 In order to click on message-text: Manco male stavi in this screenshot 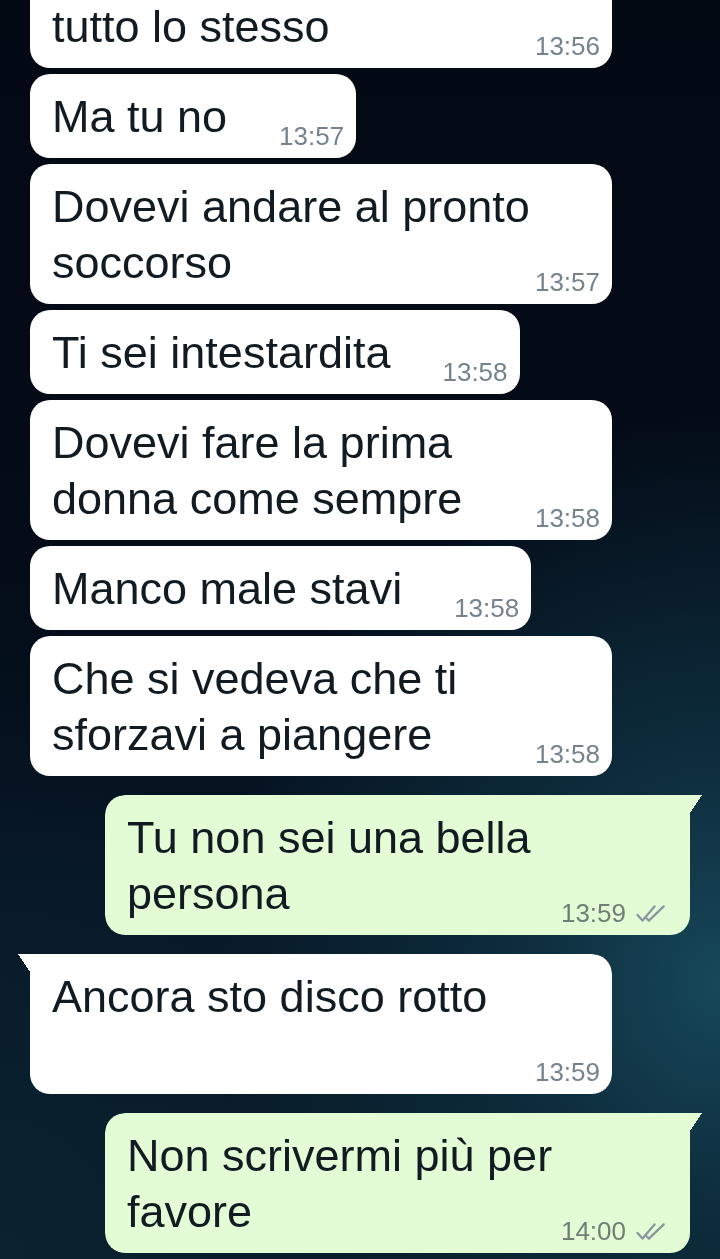, I will do `click(227, 588)`.